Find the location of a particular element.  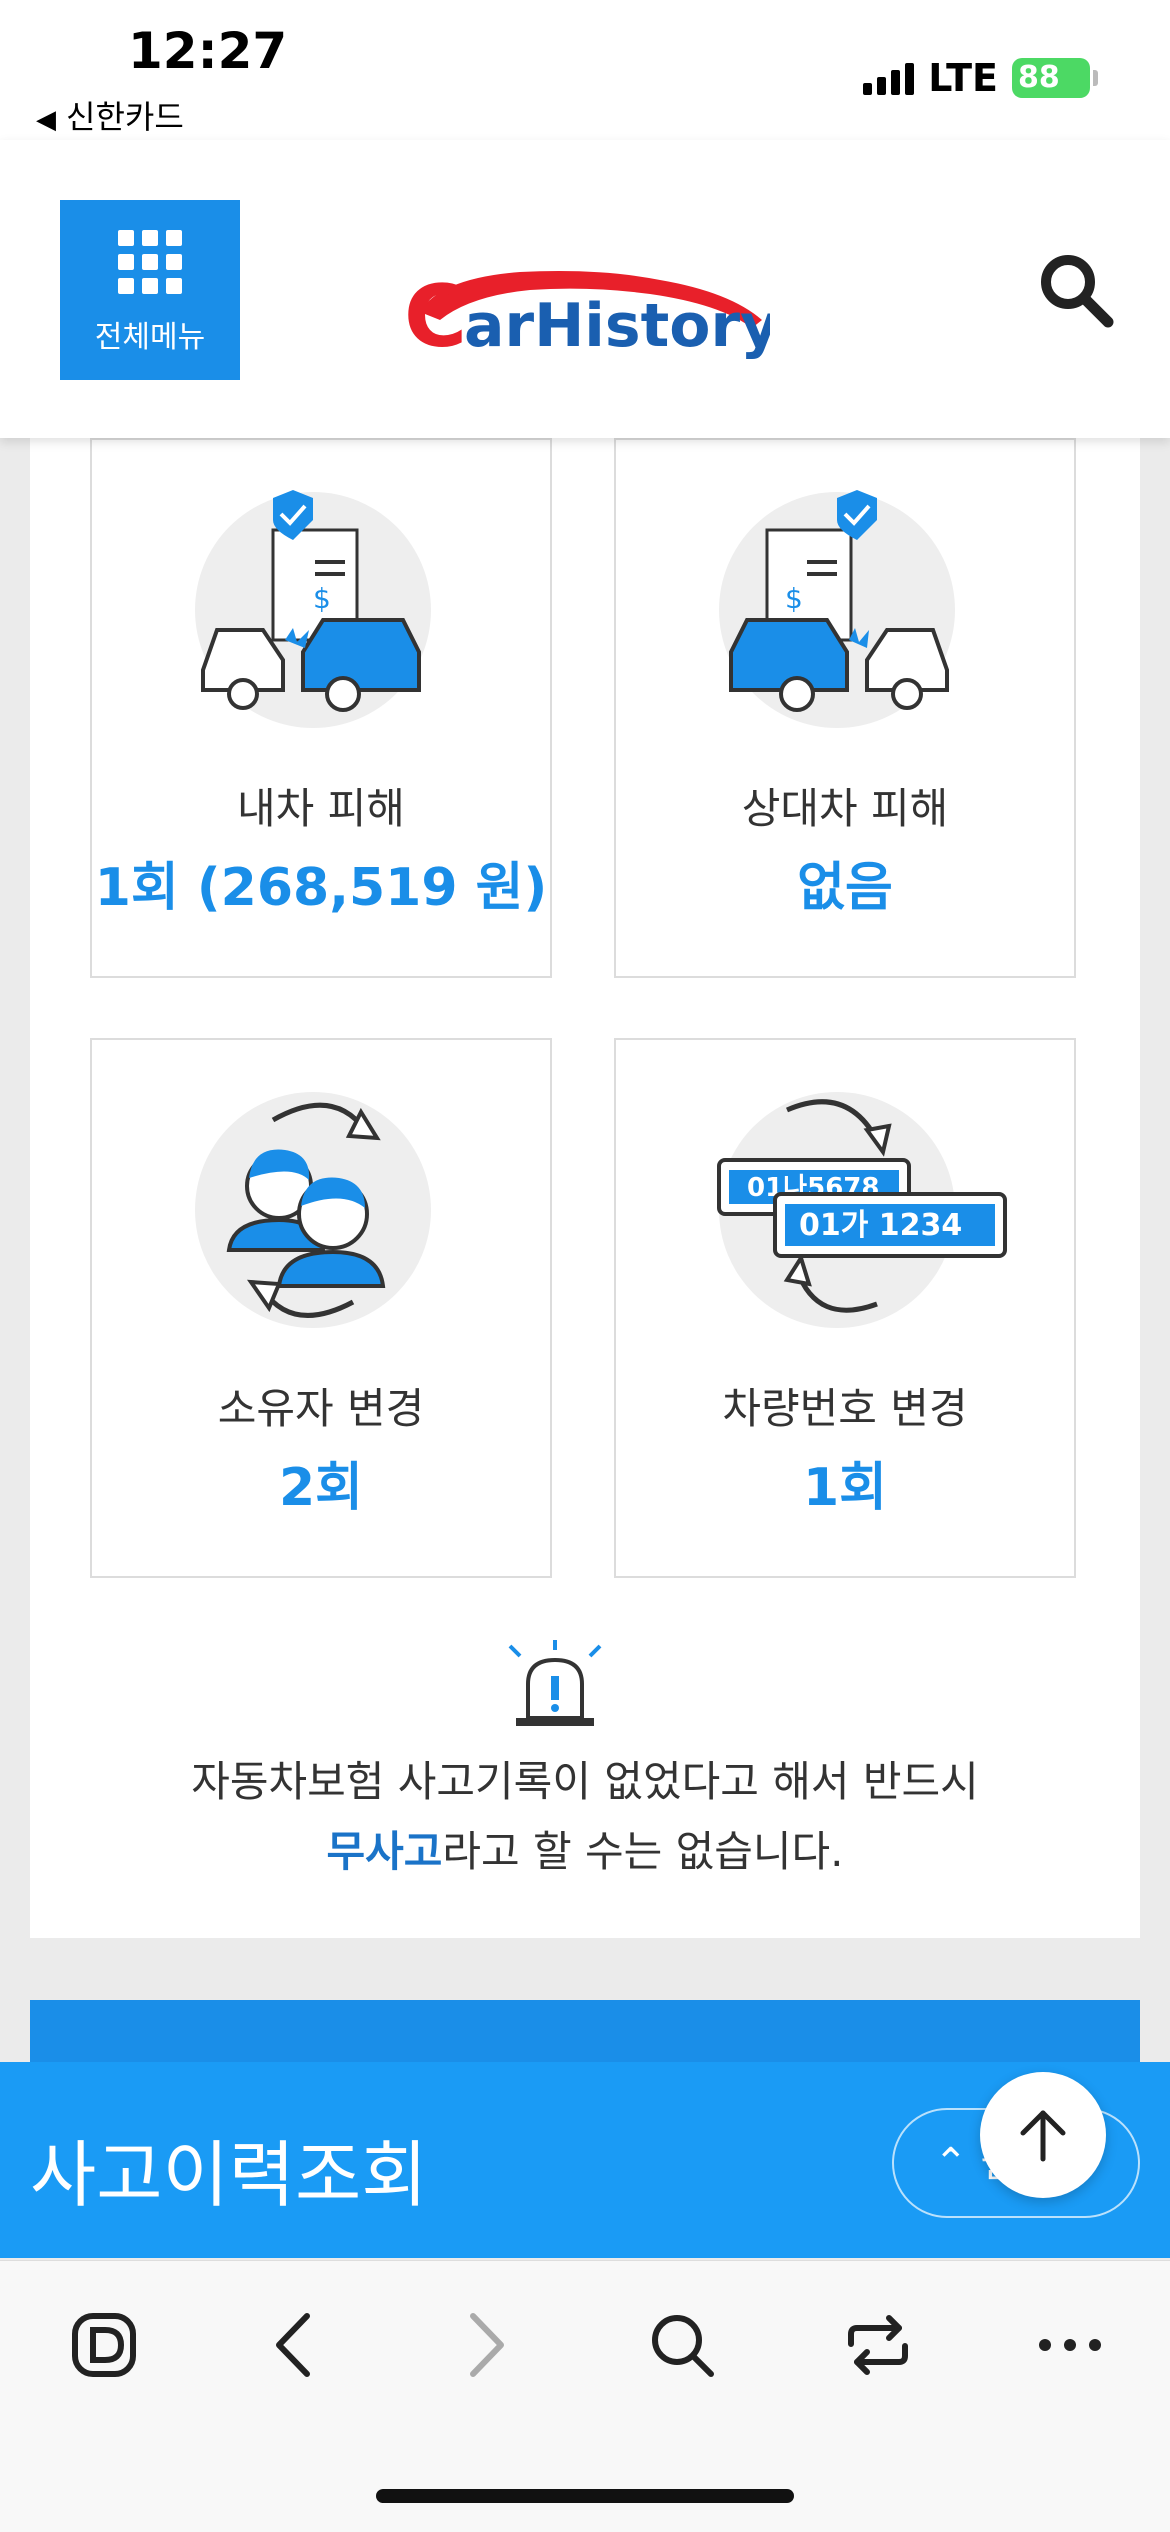

search-icon is located at coordinates (1076, 290).